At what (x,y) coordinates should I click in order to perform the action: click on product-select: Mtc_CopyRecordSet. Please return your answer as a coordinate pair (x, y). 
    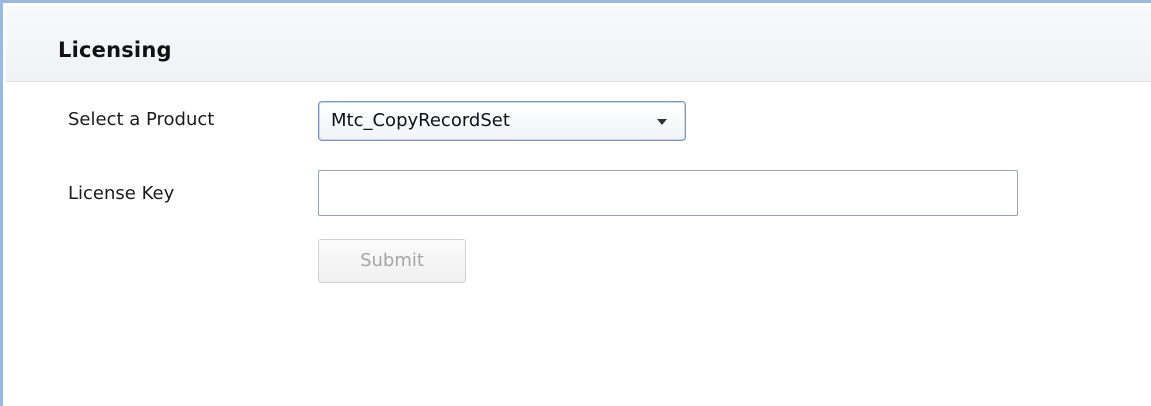
    Looking at the image, I should click on (502, 121).